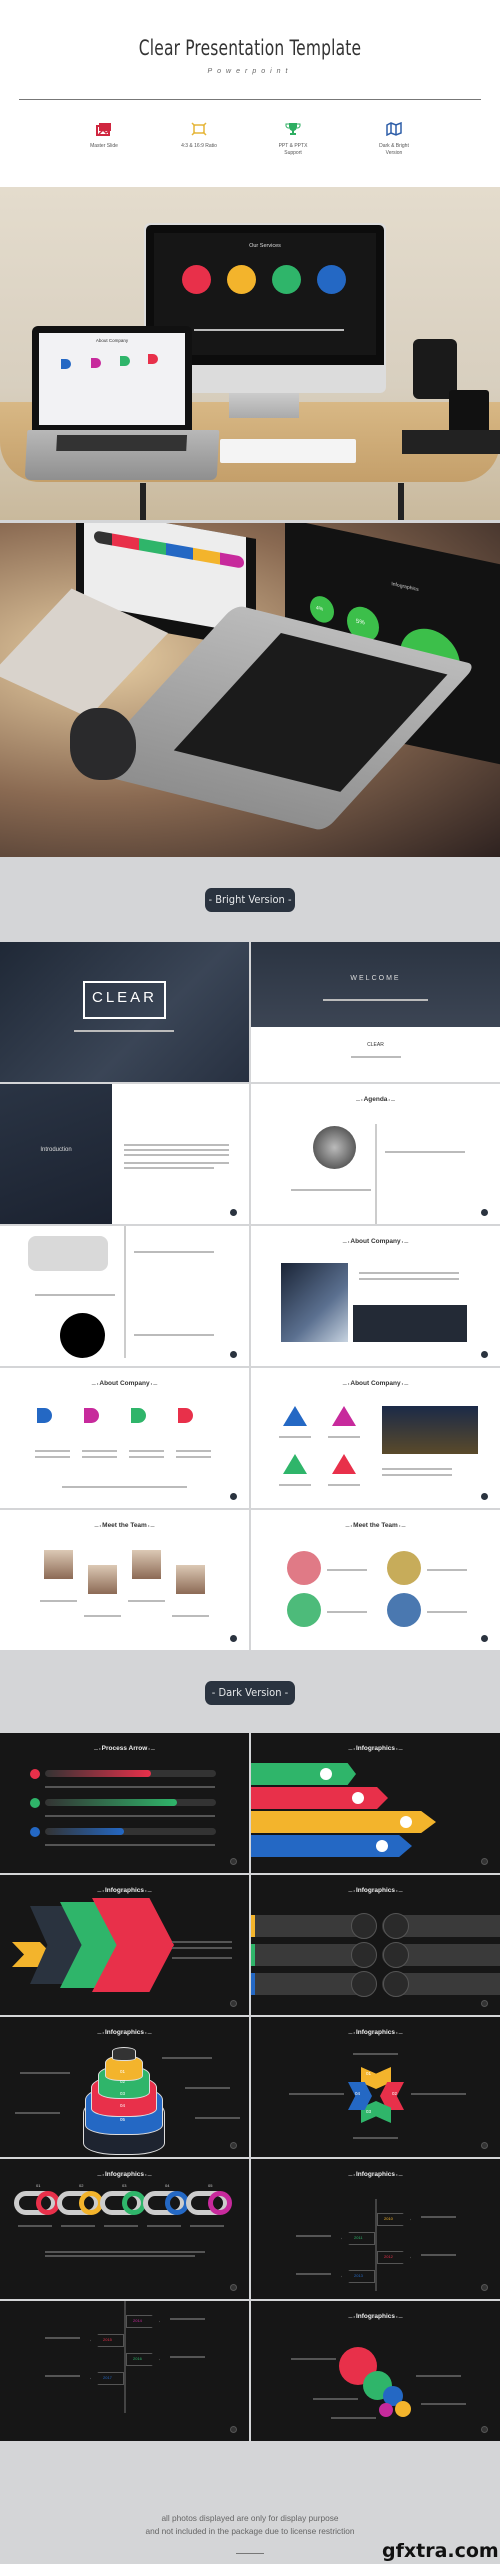  What do you see at coordinates (375, 1045) in the screenshot?
I see `brand-label: CLEAR` at bounding box center [375, 1045].